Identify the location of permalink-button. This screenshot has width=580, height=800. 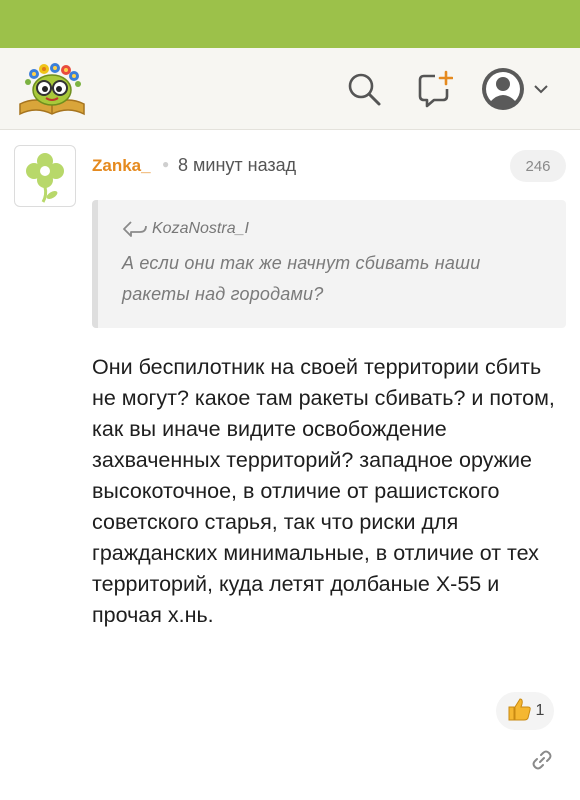
(542, 760).